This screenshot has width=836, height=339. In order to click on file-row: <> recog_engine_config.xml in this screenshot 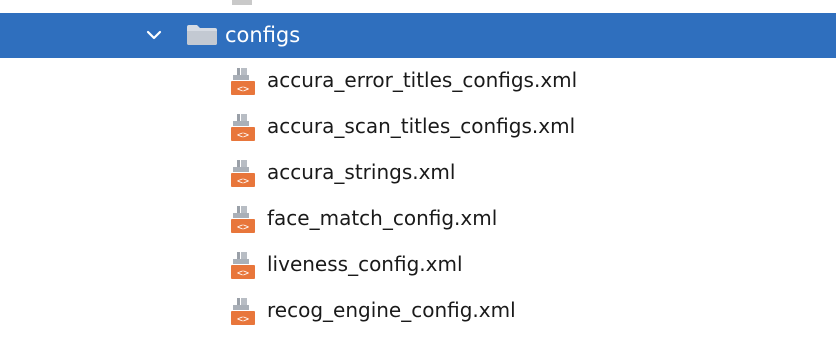, I will do `click(418, 311)`.